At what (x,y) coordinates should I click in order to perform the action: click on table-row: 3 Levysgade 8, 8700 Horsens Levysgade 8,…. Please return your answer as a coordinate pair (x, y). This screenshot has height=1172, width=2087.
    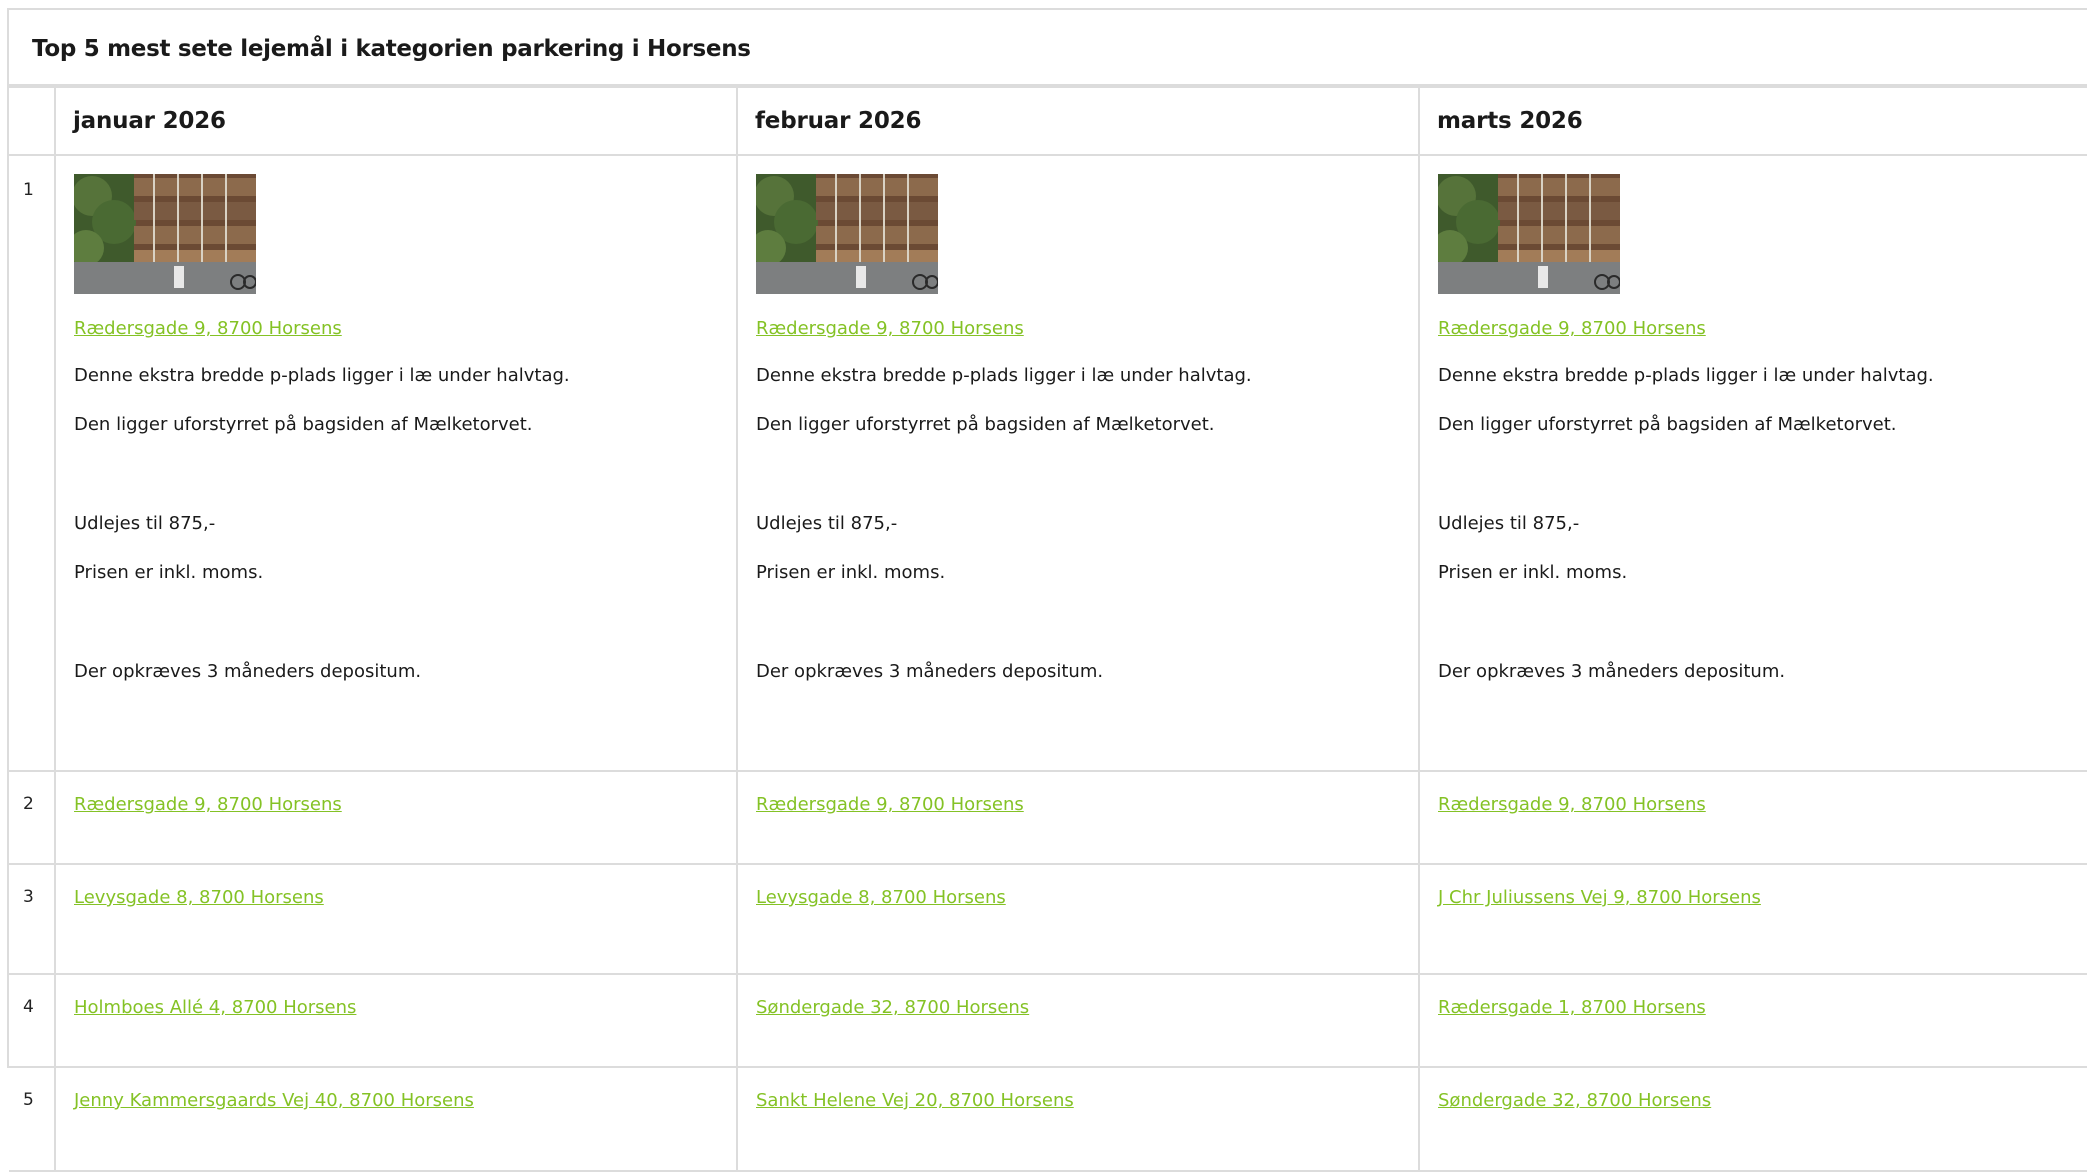
    Looking at the image, I should click on (1048, 919).